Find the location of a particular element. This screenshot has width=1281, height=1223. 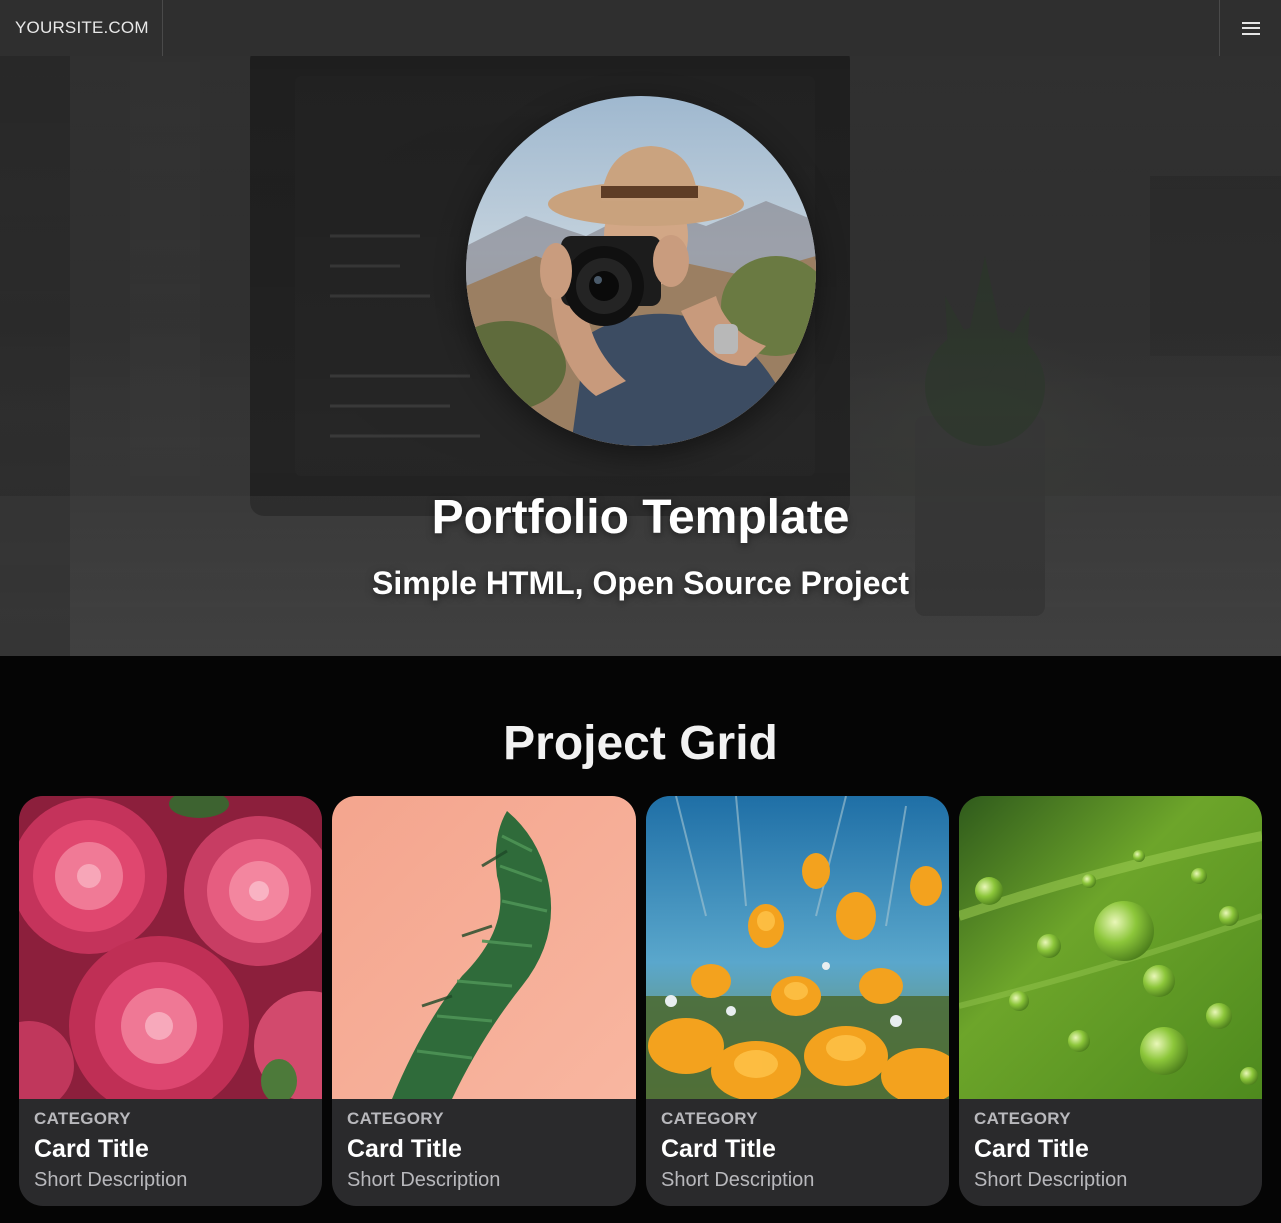

top-navbar: YOURSITE.COM is located at coordinates (640, 28).